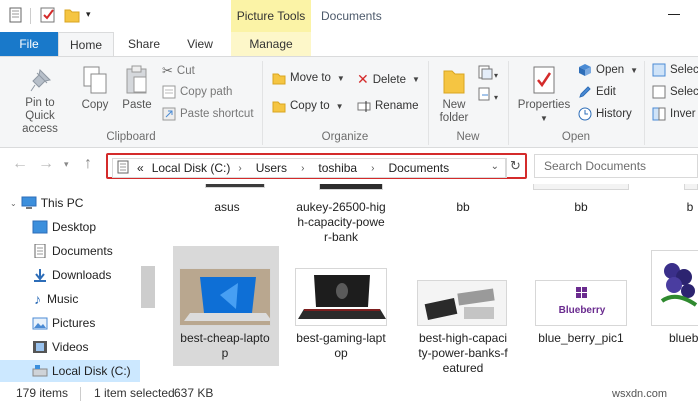  Describe the element at coordinates (341, 346) in the screenshot. I see `file-name: best-gaming-lapt op` at that location.